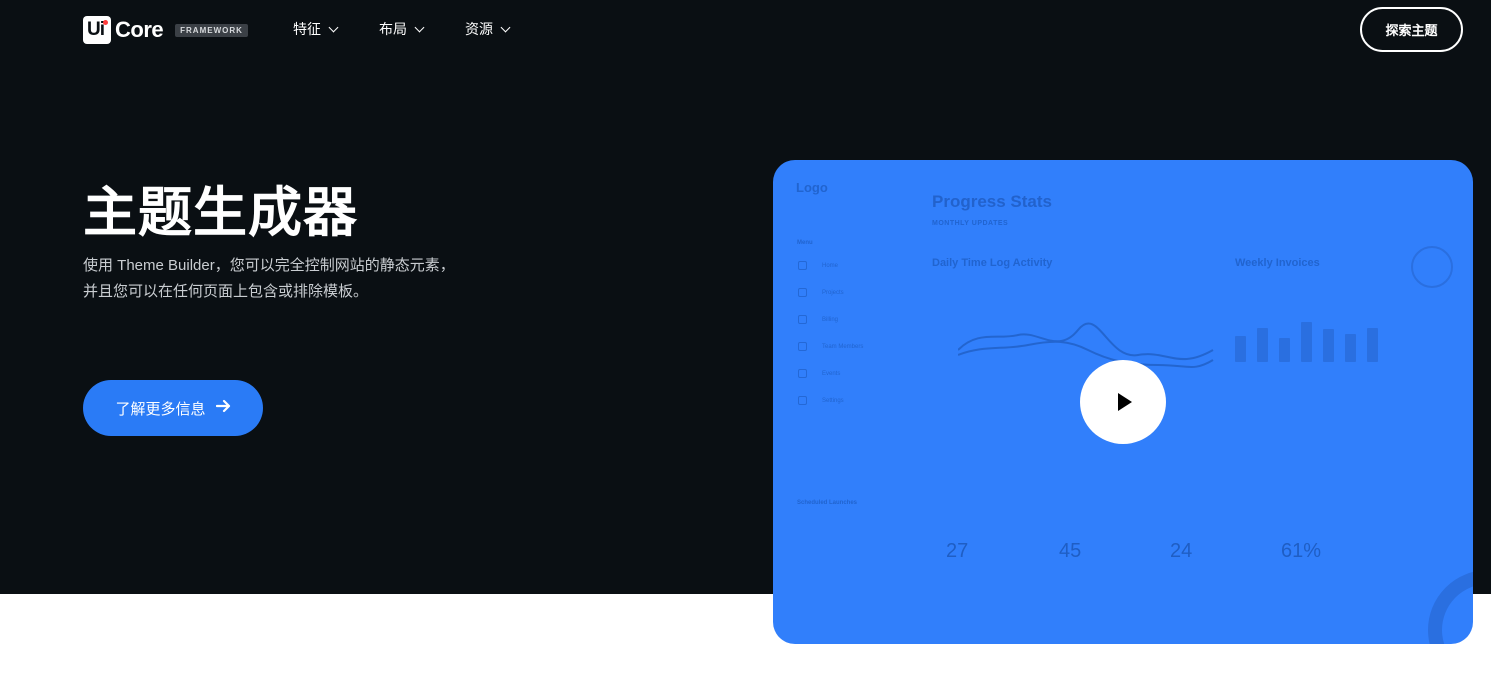 This screenshot has width=1491, height=686. I want to click on preview-invoices-heading: Weekly Invoices, so click(1277, 263).